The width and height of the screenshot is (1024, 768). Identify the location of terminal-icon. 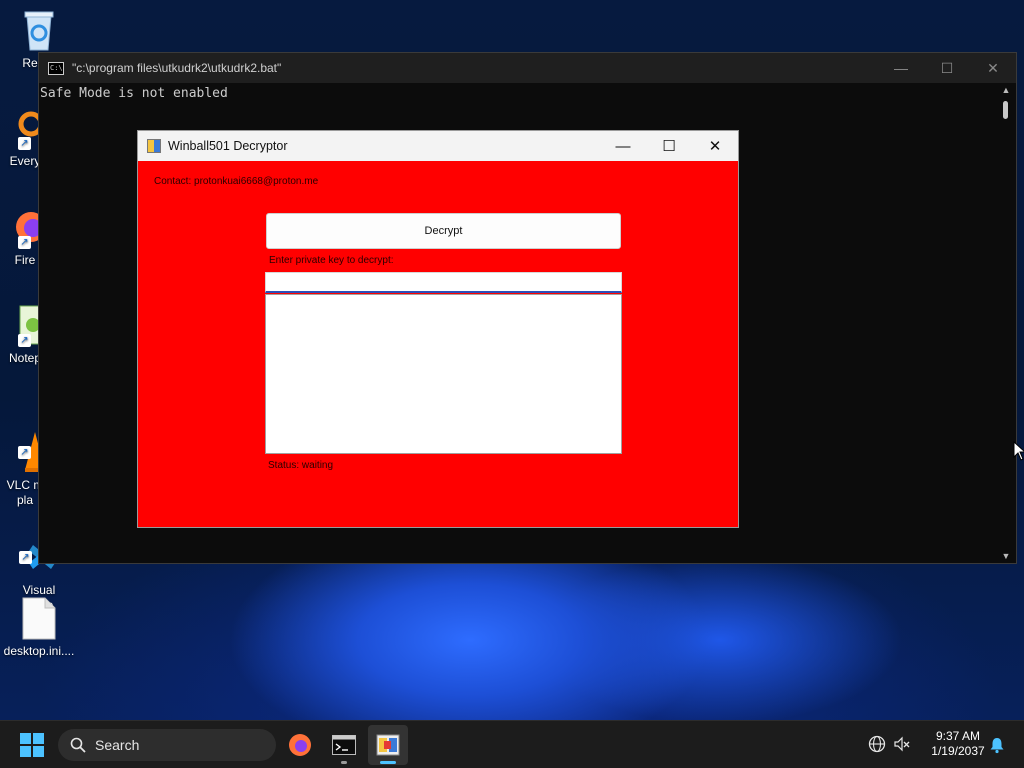
(344, 745).